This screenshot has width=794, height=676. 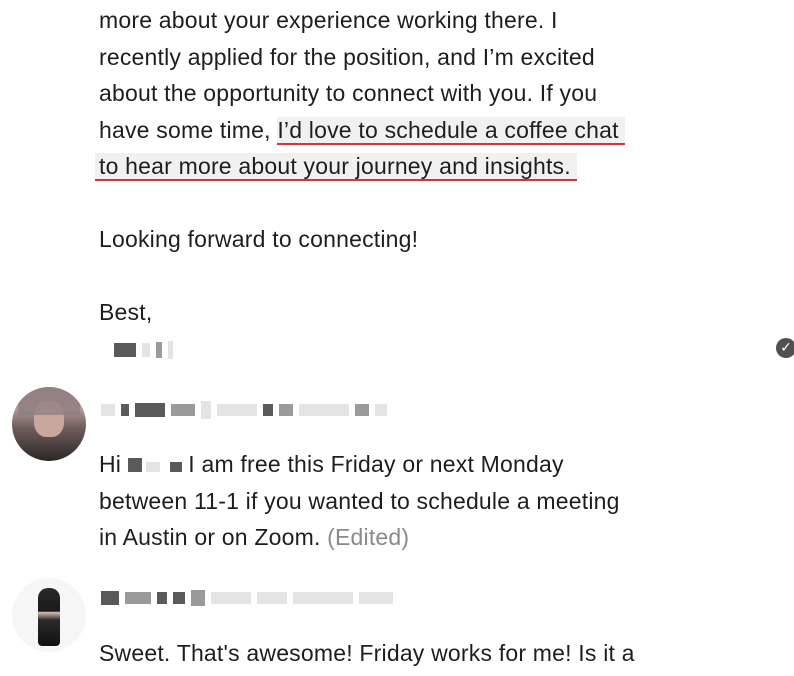 I want to click on redacted-recipient-name, so click(x=154, y=464).